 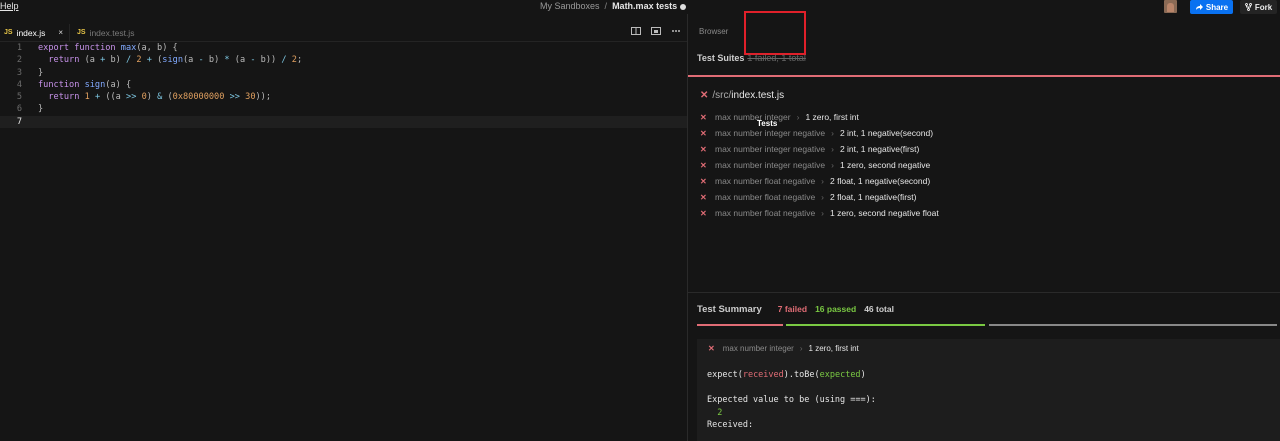 I want to click on failure-detail-header: ✕ max number integer › 1 zero, first int, so click(x=783, y=348).